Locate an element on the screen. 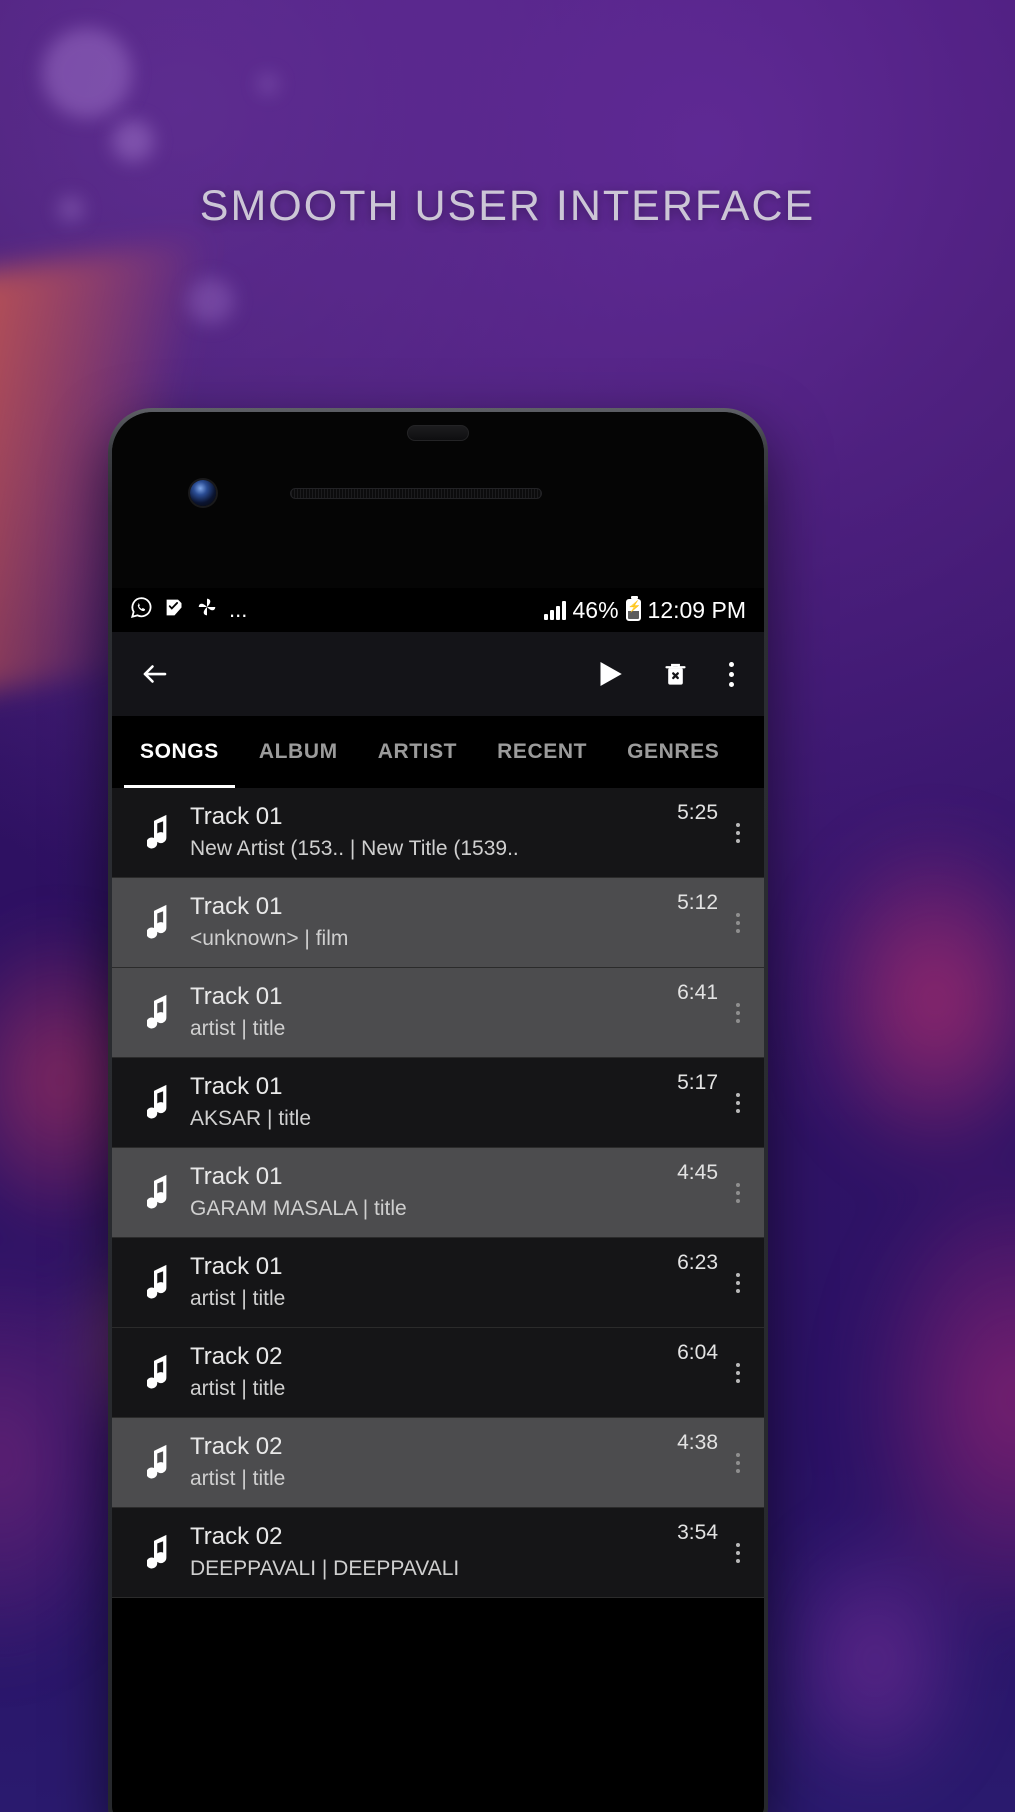  song-duration: 5:17 is located at coordinates (697, 1082).